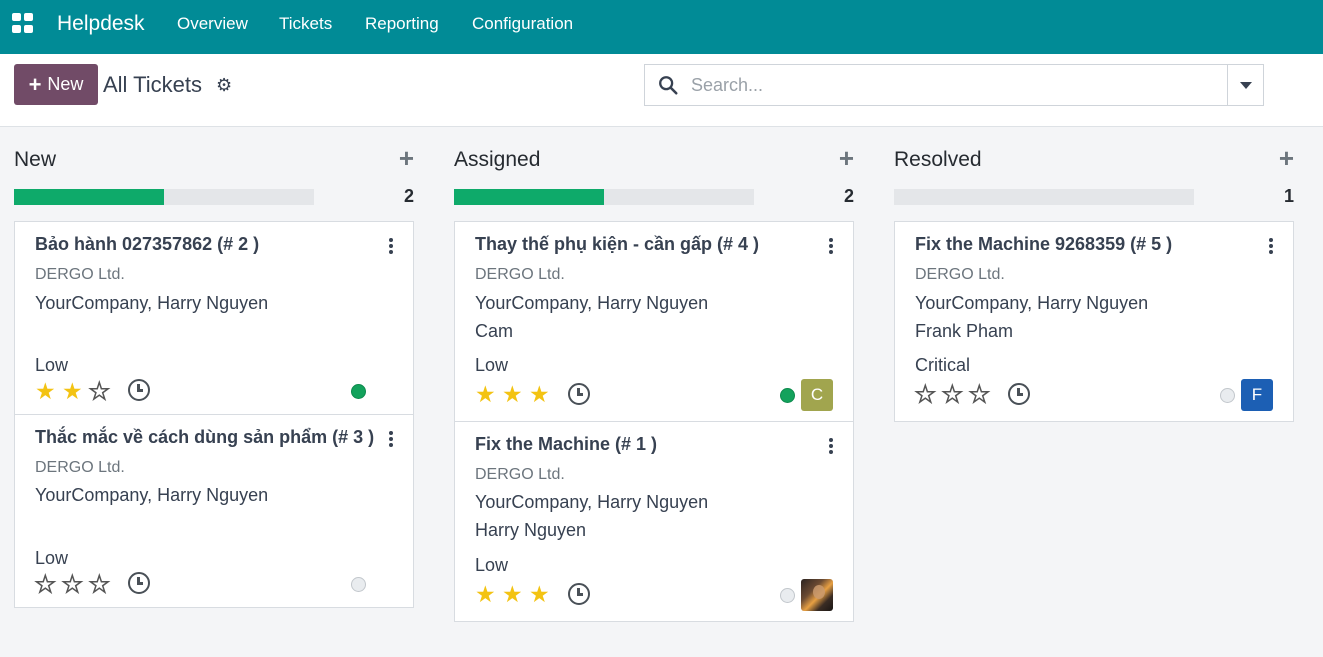  Describe the element at coordinates (1245, 85) in the screenshot. I see `search-options-dropdown` at that location.